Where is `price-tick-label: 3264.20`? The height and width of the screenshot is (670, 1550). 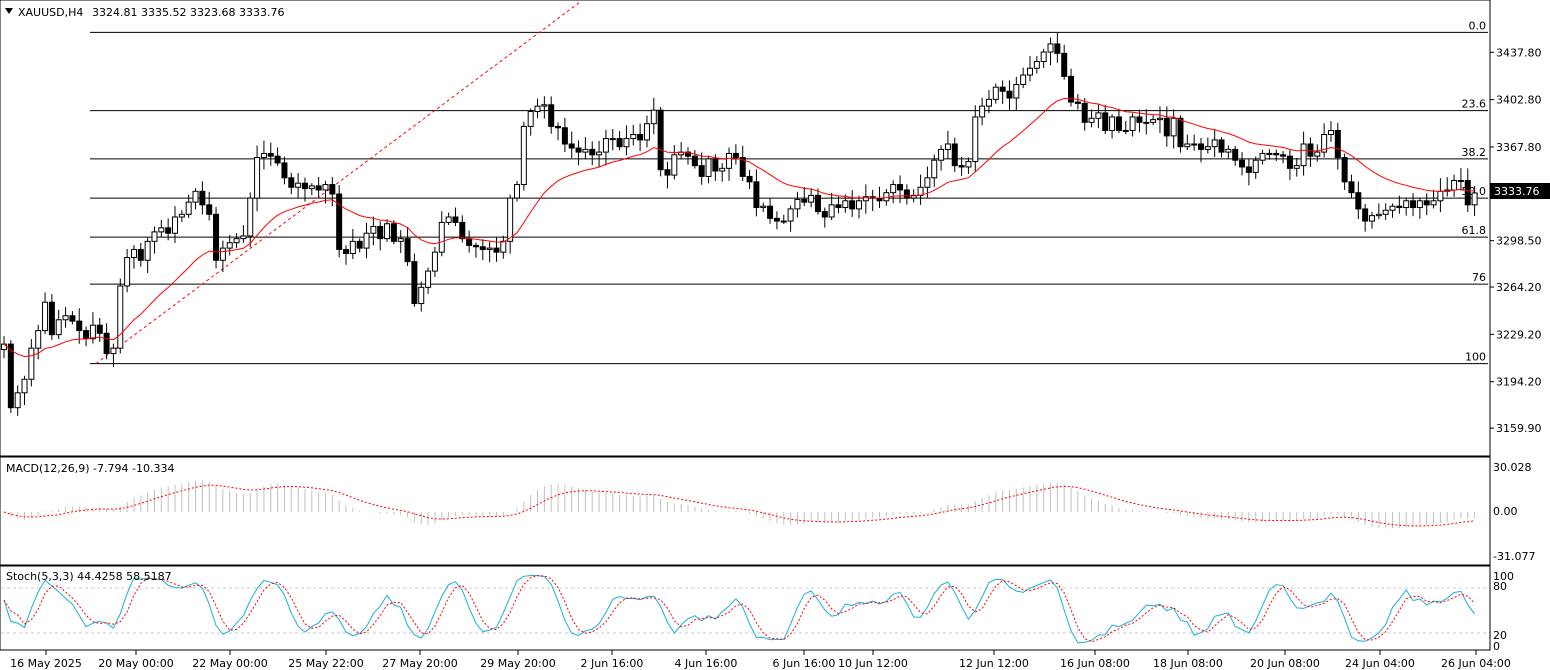
price-tick-label: 3264.20 is located at coordinates (1519, 287).